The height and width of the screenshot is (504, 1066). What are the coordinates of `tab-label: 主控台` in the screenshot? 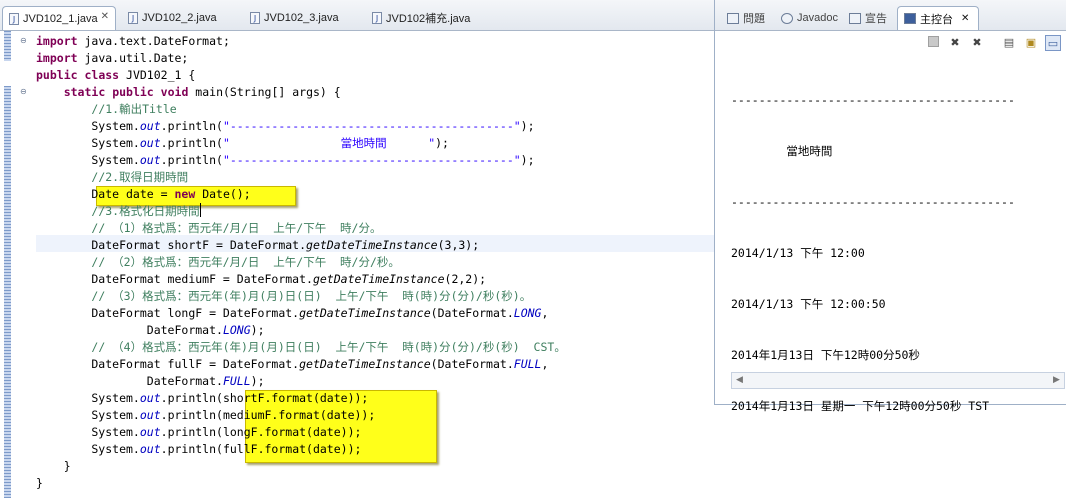 It's located at (936, 19).